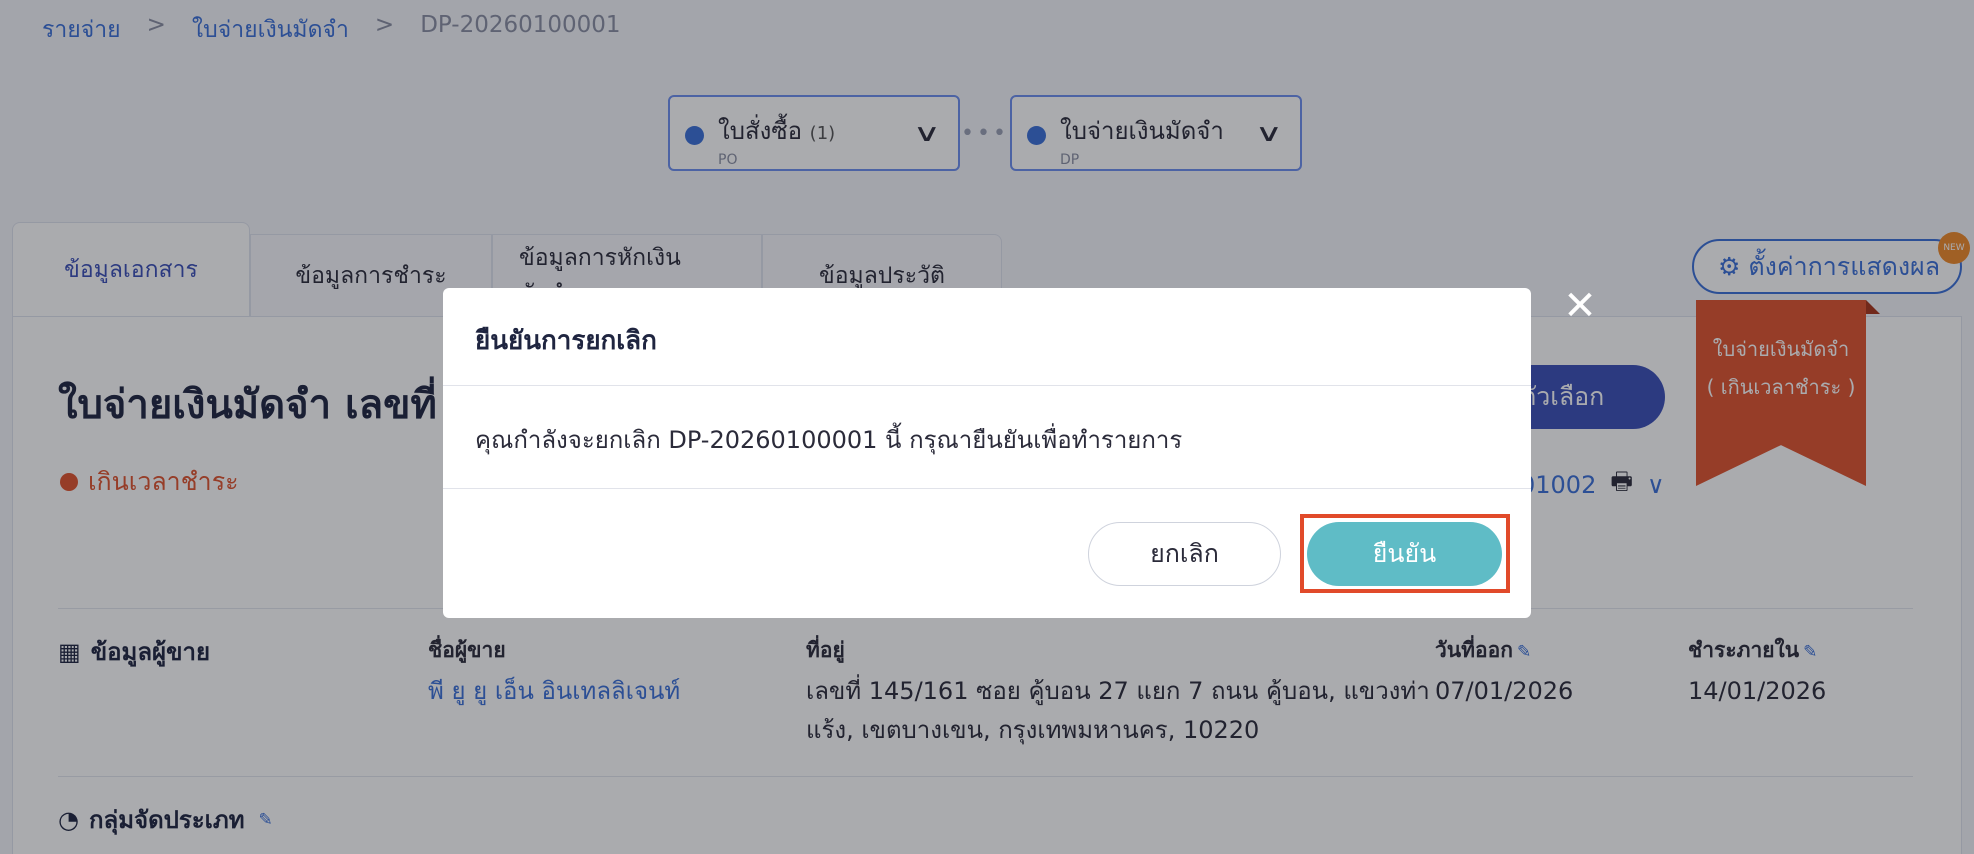 This screenshot has width=1974, height=854. Describe the element at coordinates (987, 553) in the screenshot. I see `dialog-footer: ยกเลิก ยืนยัน` at that location.